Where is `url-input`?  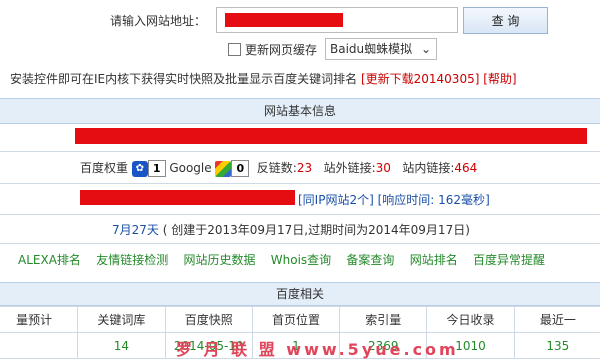 url-input is located at coordinates (337, 20).